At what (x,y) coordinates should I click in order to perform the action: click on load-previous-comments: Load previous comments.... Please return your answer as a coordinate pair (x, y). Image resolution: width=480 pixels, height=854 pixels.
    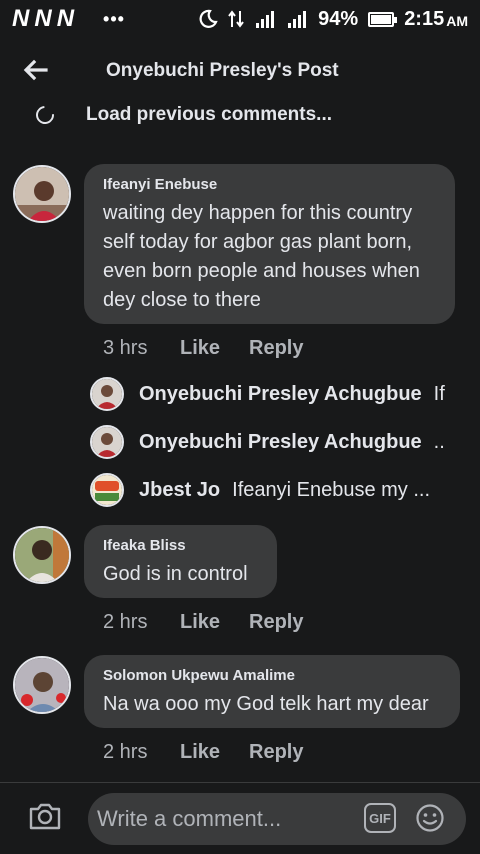
    Looking at the image, I should click on (182, 115).